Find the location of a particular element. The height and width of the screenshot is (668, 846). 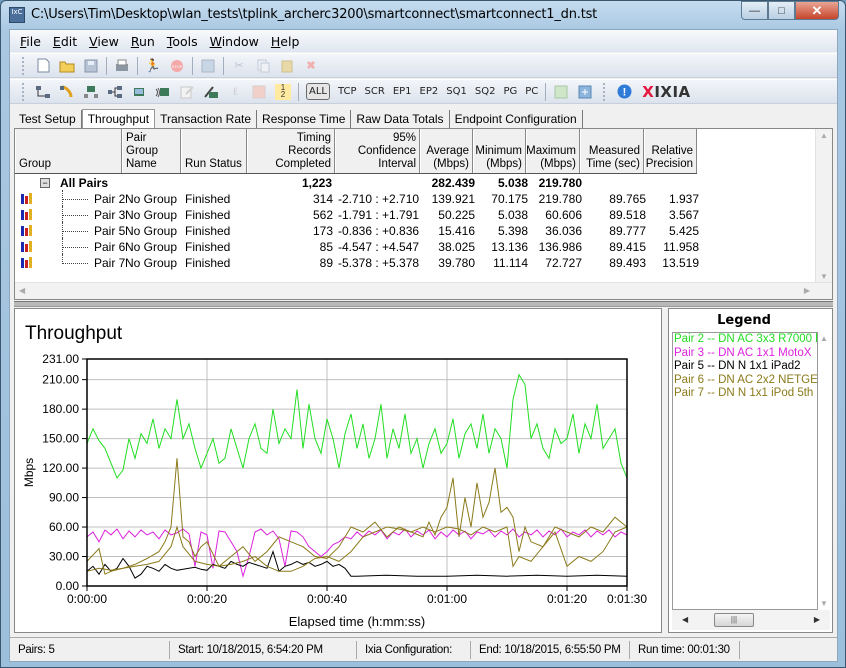

tab-transaction-rate: Transaction Rate is located at coordinates (206, 119).